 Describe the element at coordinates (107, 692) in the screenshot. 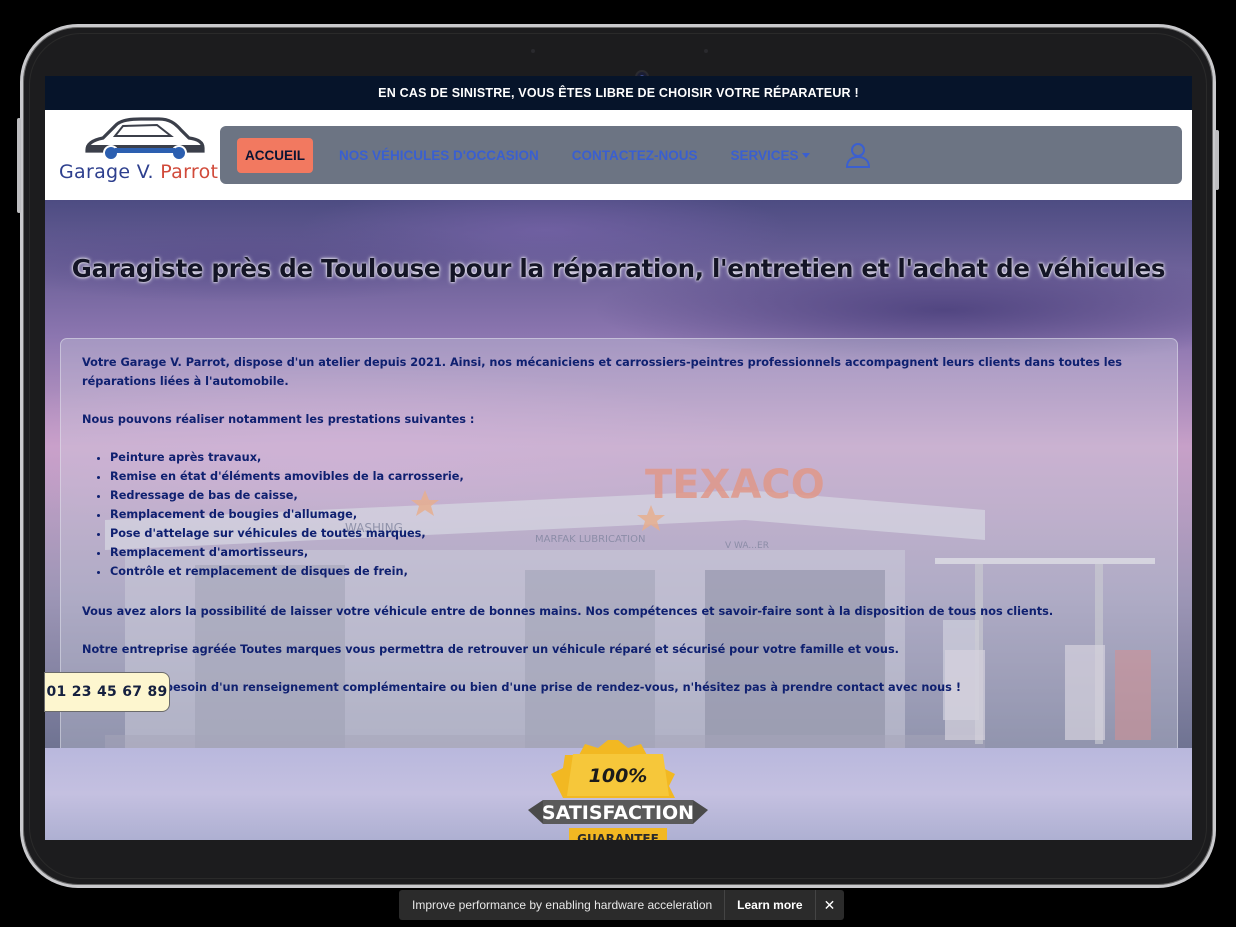

I see `phone-call-button: 01 23 45 67 89` at that location.